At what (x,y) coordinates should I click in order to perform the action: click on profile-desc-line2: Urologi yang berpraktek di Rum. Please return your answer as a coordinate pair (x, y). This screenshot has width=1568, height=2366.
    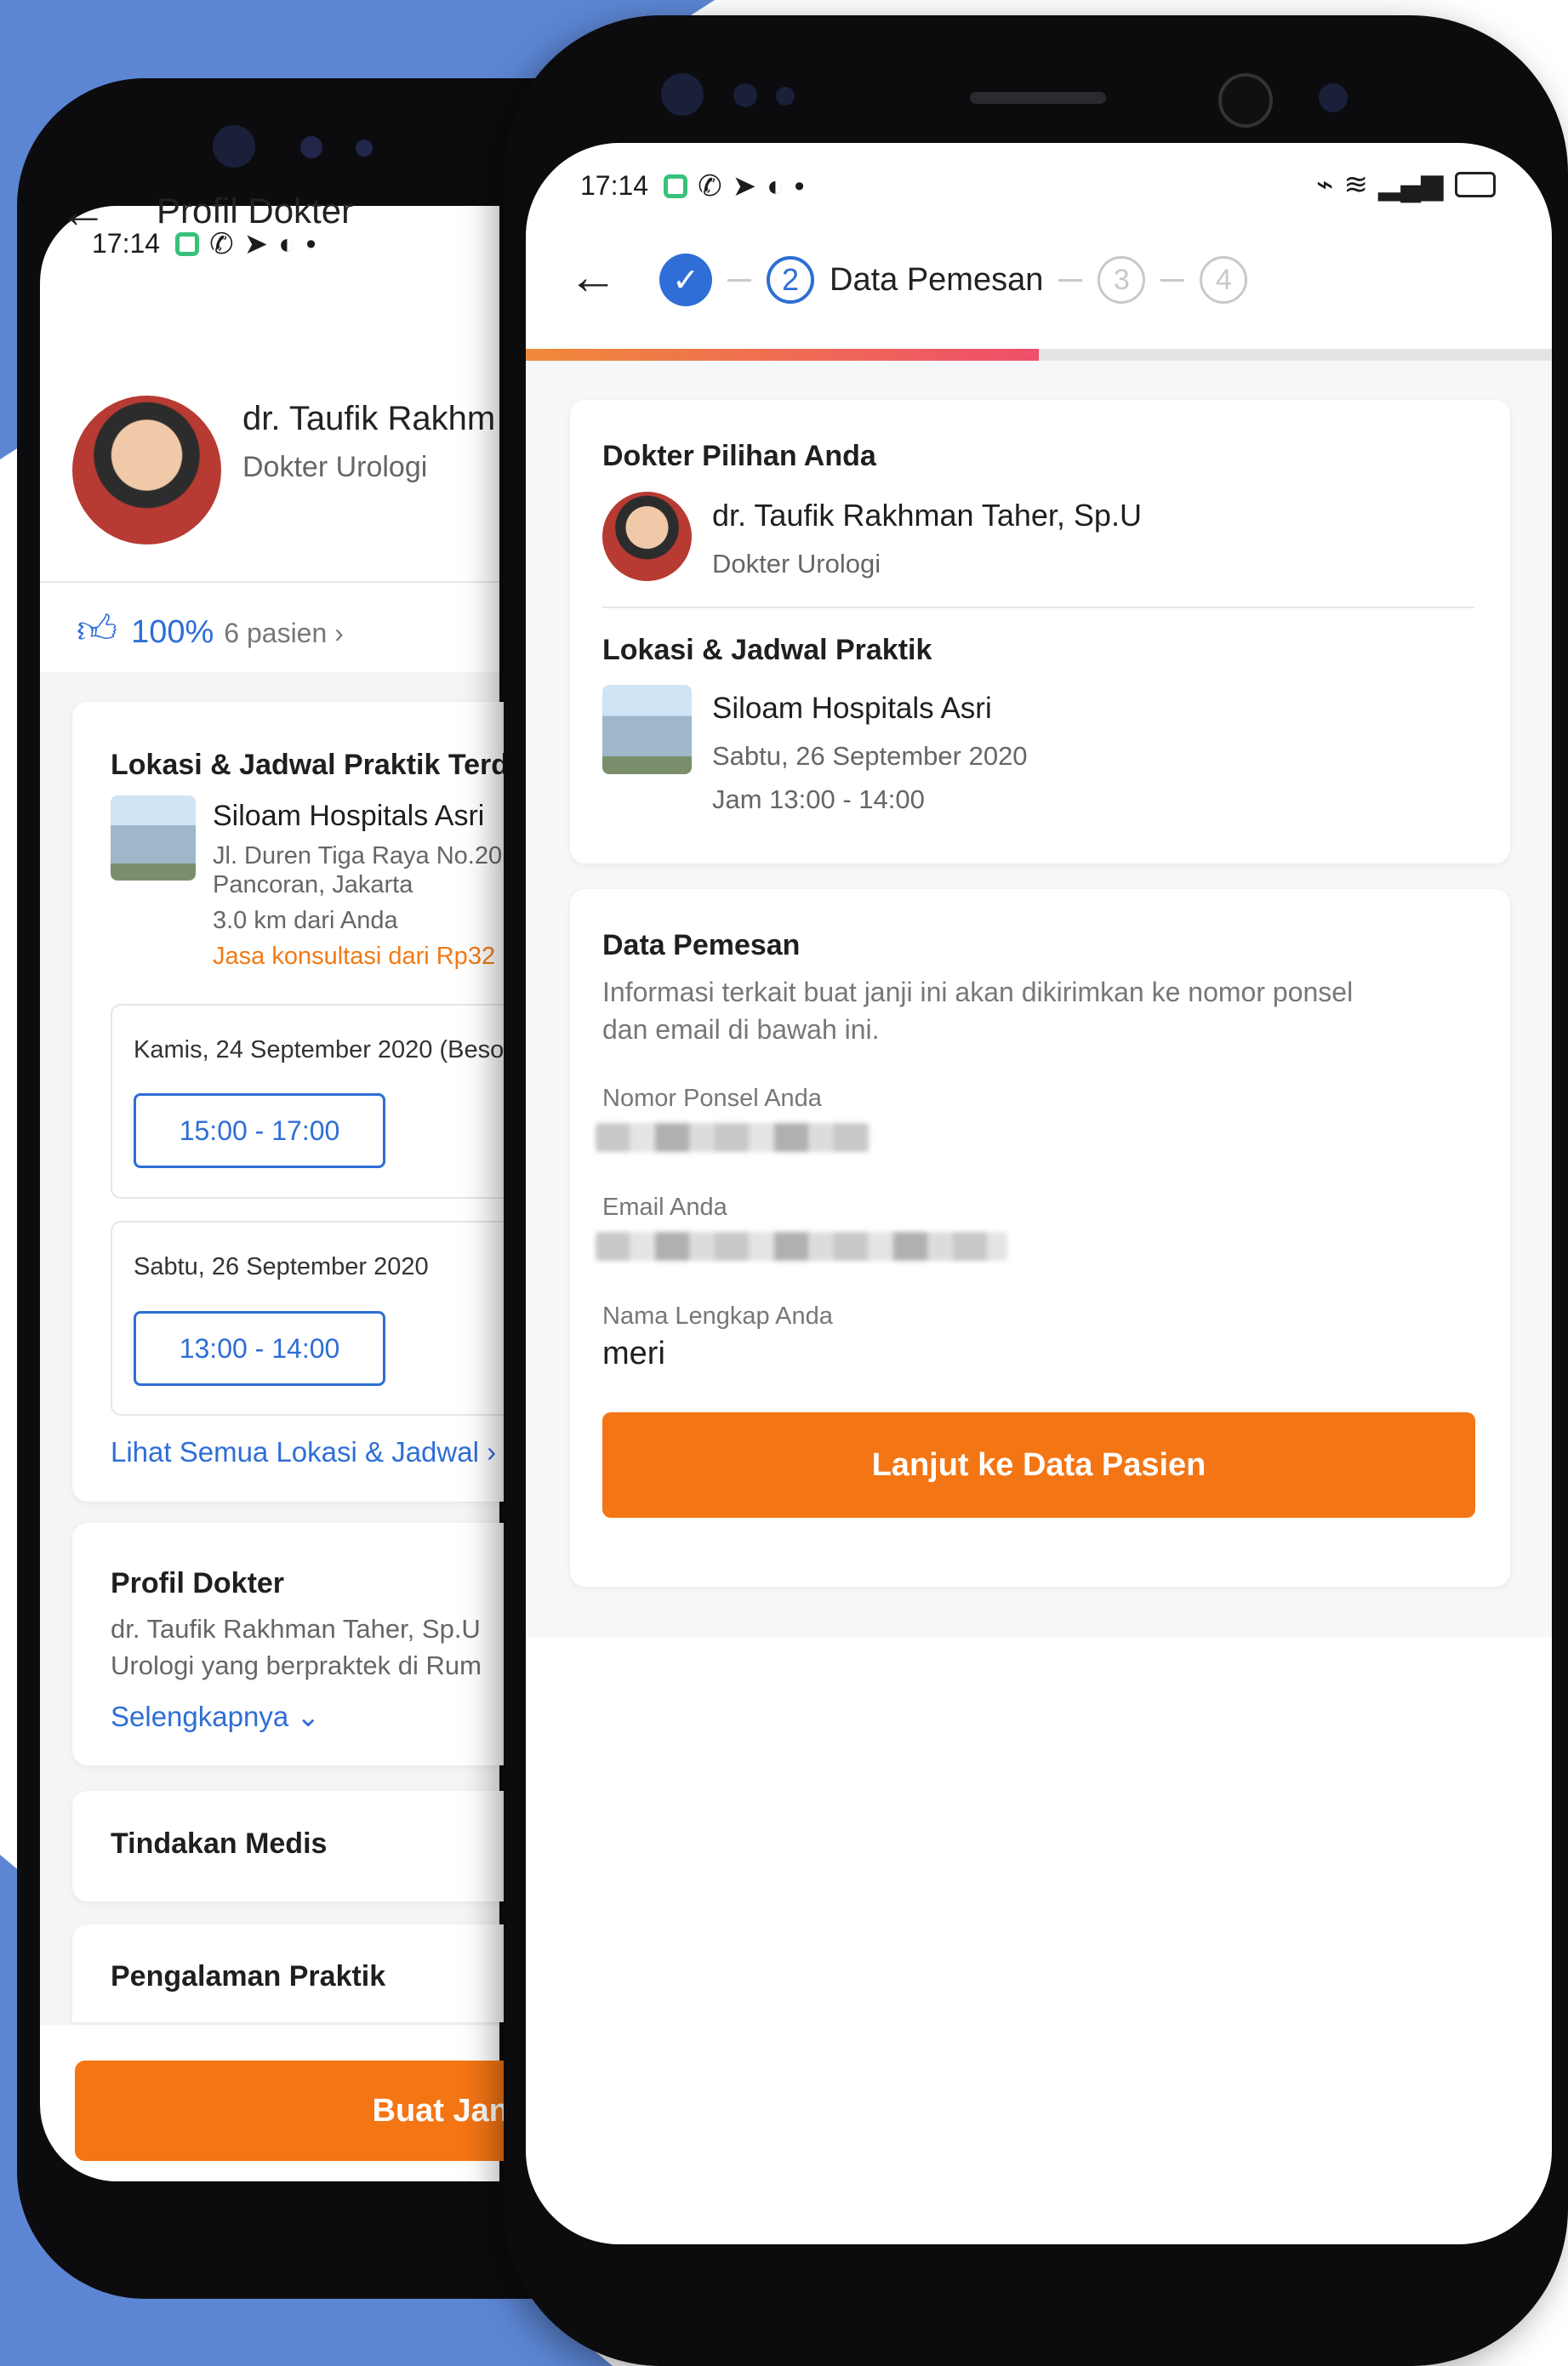
    Looking at the image, I should click on (296, 1665).